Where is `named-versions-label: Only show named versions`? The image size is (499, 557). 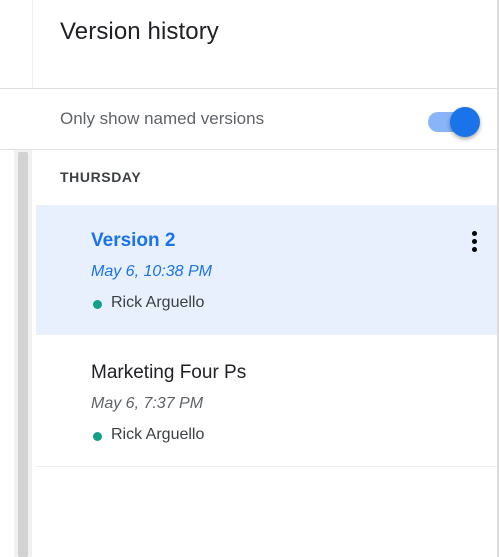 named-versions-label: Only show named versions is located at coordinates (162, 118).